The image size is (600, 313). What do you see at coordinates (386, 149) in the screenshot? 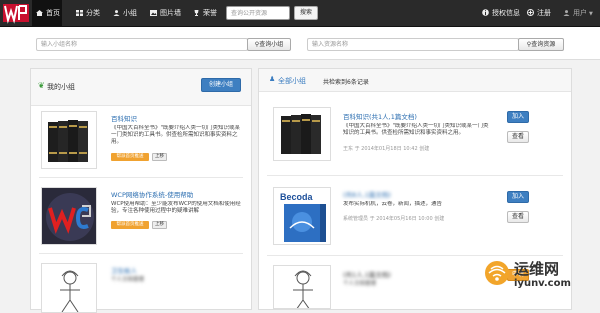
I see `group-created-meta: 王东 于 2014年01月18日 10:42 创建` at bounding box center [386, 149].